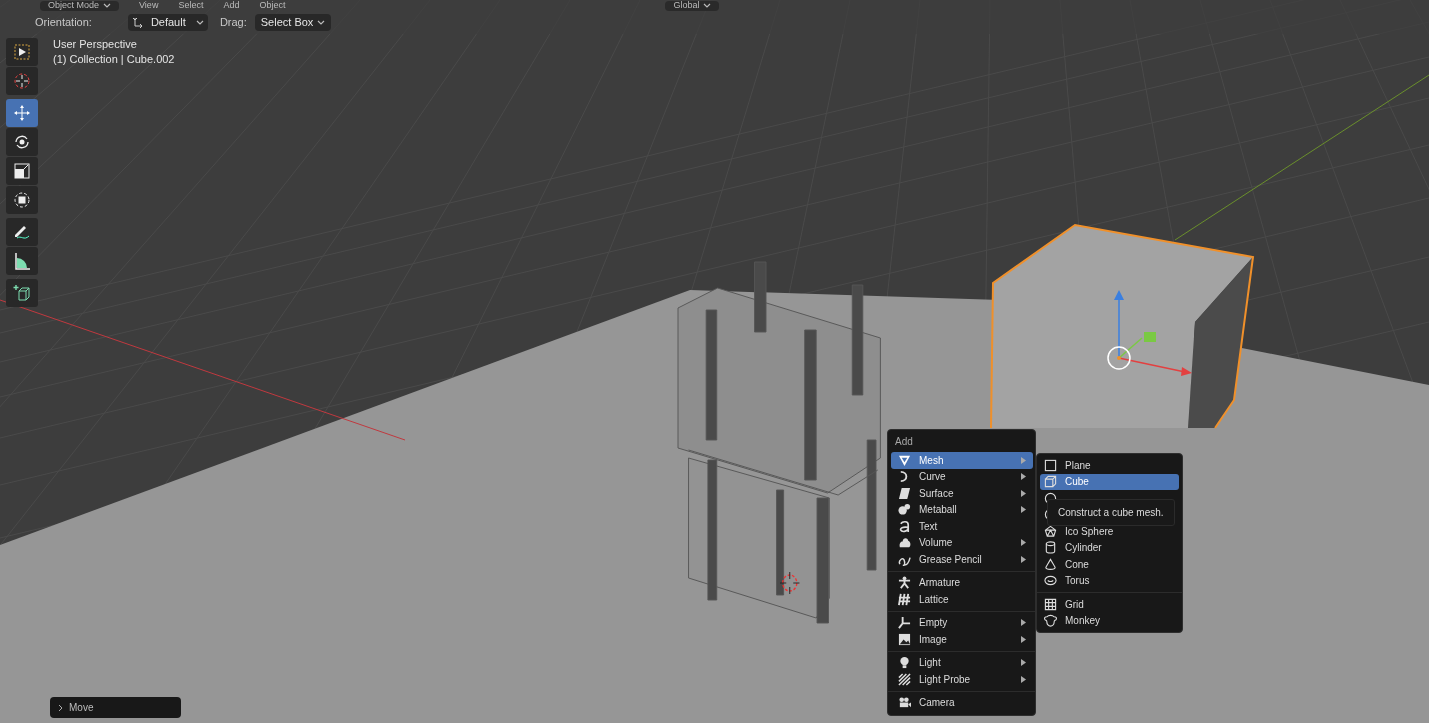 The height and width of the screenshot is (723, 1429). Describe the element at coordinates (962, 476) in the screenshot. I see `menu-item: Curve` at that location.